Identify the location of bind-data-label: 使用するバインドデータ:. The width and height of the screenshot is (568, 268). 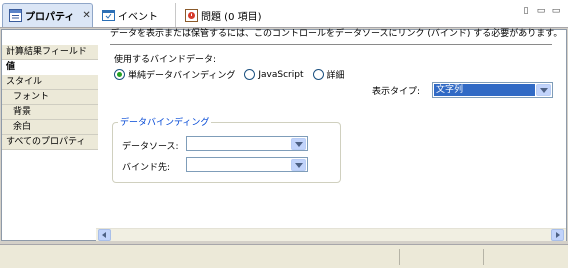
(165, 60).